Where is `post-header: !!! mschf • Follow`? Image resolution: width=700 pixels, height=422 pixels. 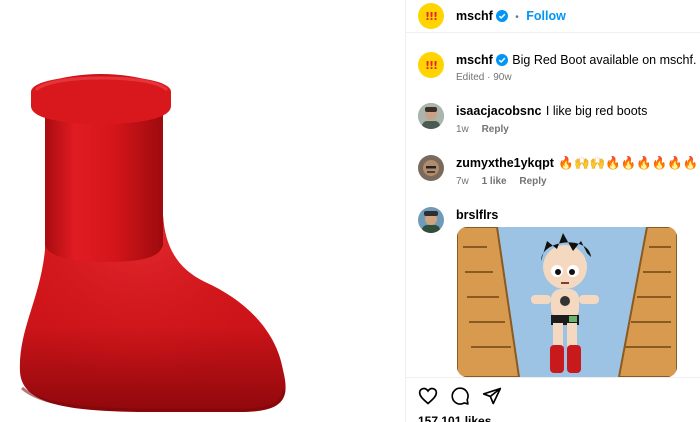 post-header: !!! mschf • Follow is located at coordinates (553, 16).